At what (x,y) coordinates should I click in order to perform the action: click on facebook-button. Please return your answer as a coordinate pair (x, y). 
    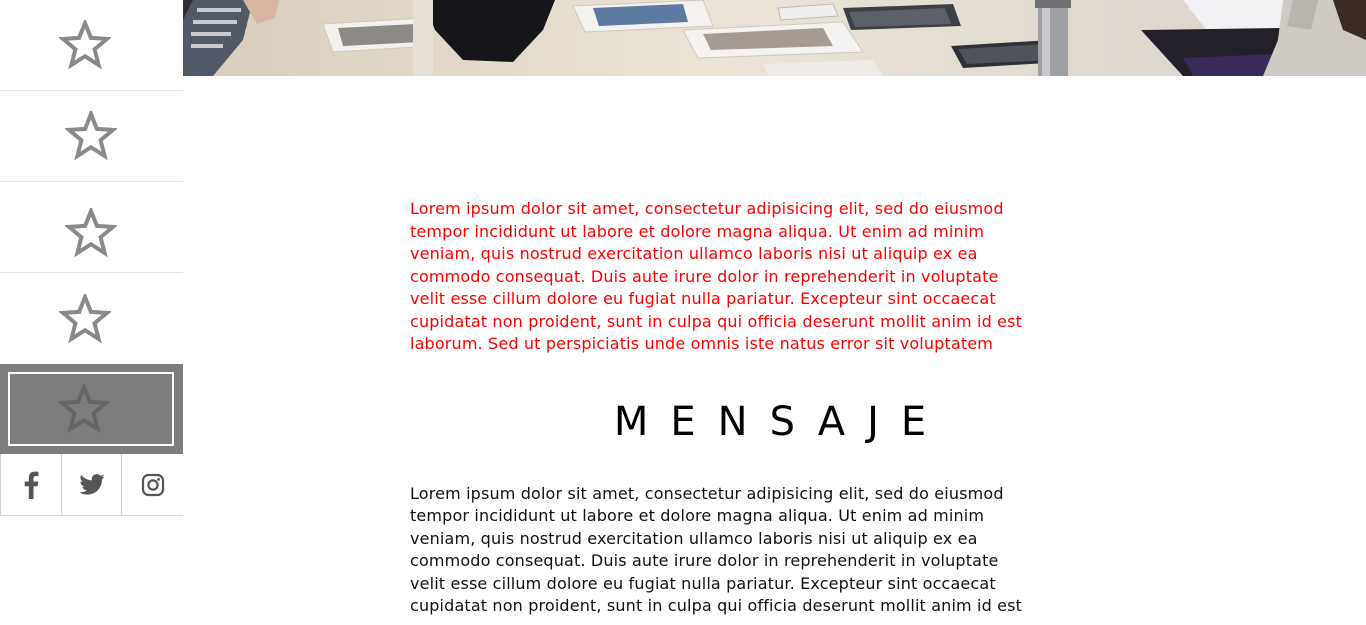
    Looking at the image, I should click on (31, 484).